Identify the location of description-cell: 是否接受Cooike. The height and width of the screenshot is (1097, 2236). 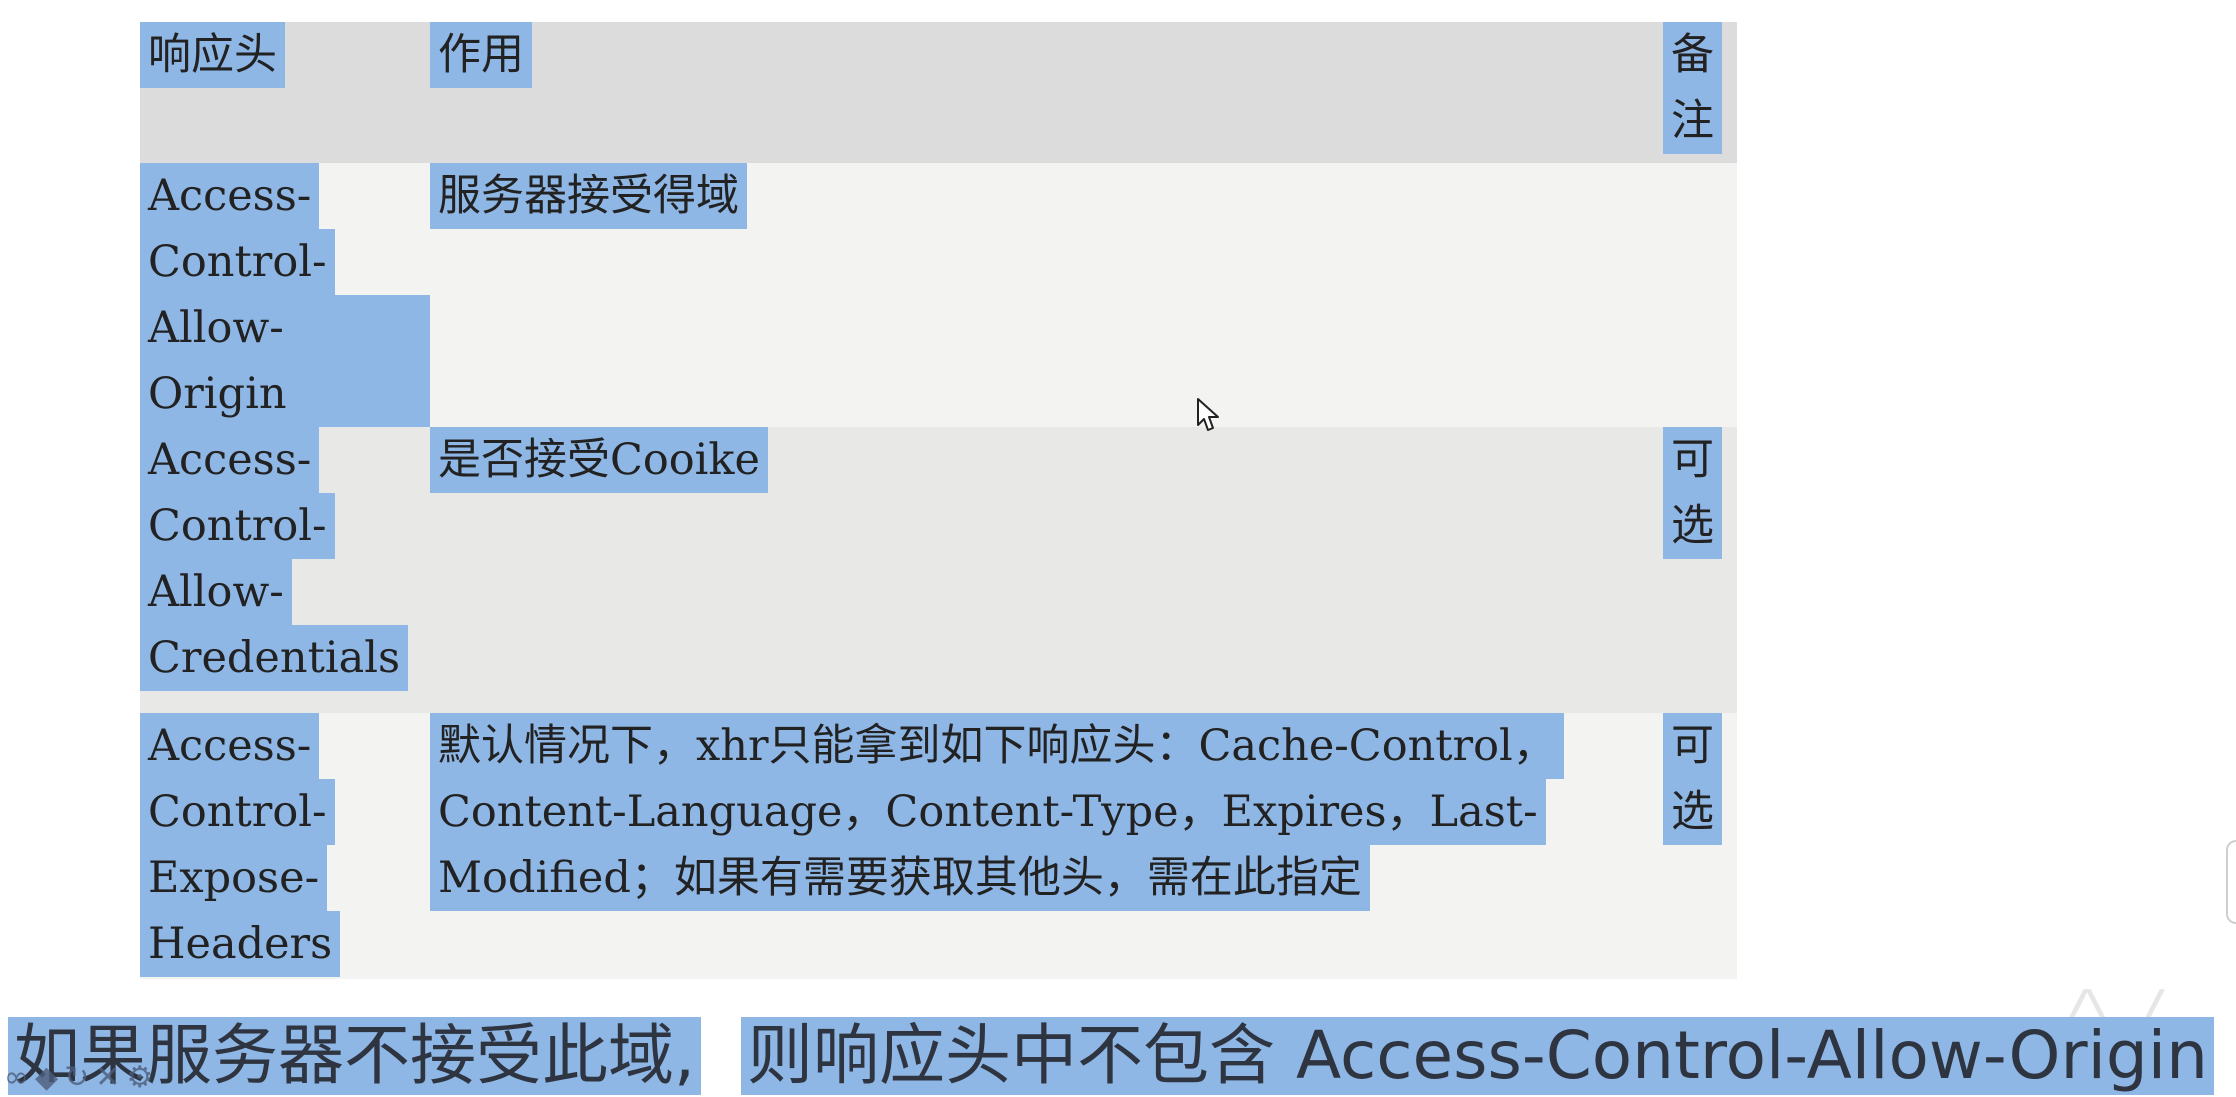
(1039, 570).